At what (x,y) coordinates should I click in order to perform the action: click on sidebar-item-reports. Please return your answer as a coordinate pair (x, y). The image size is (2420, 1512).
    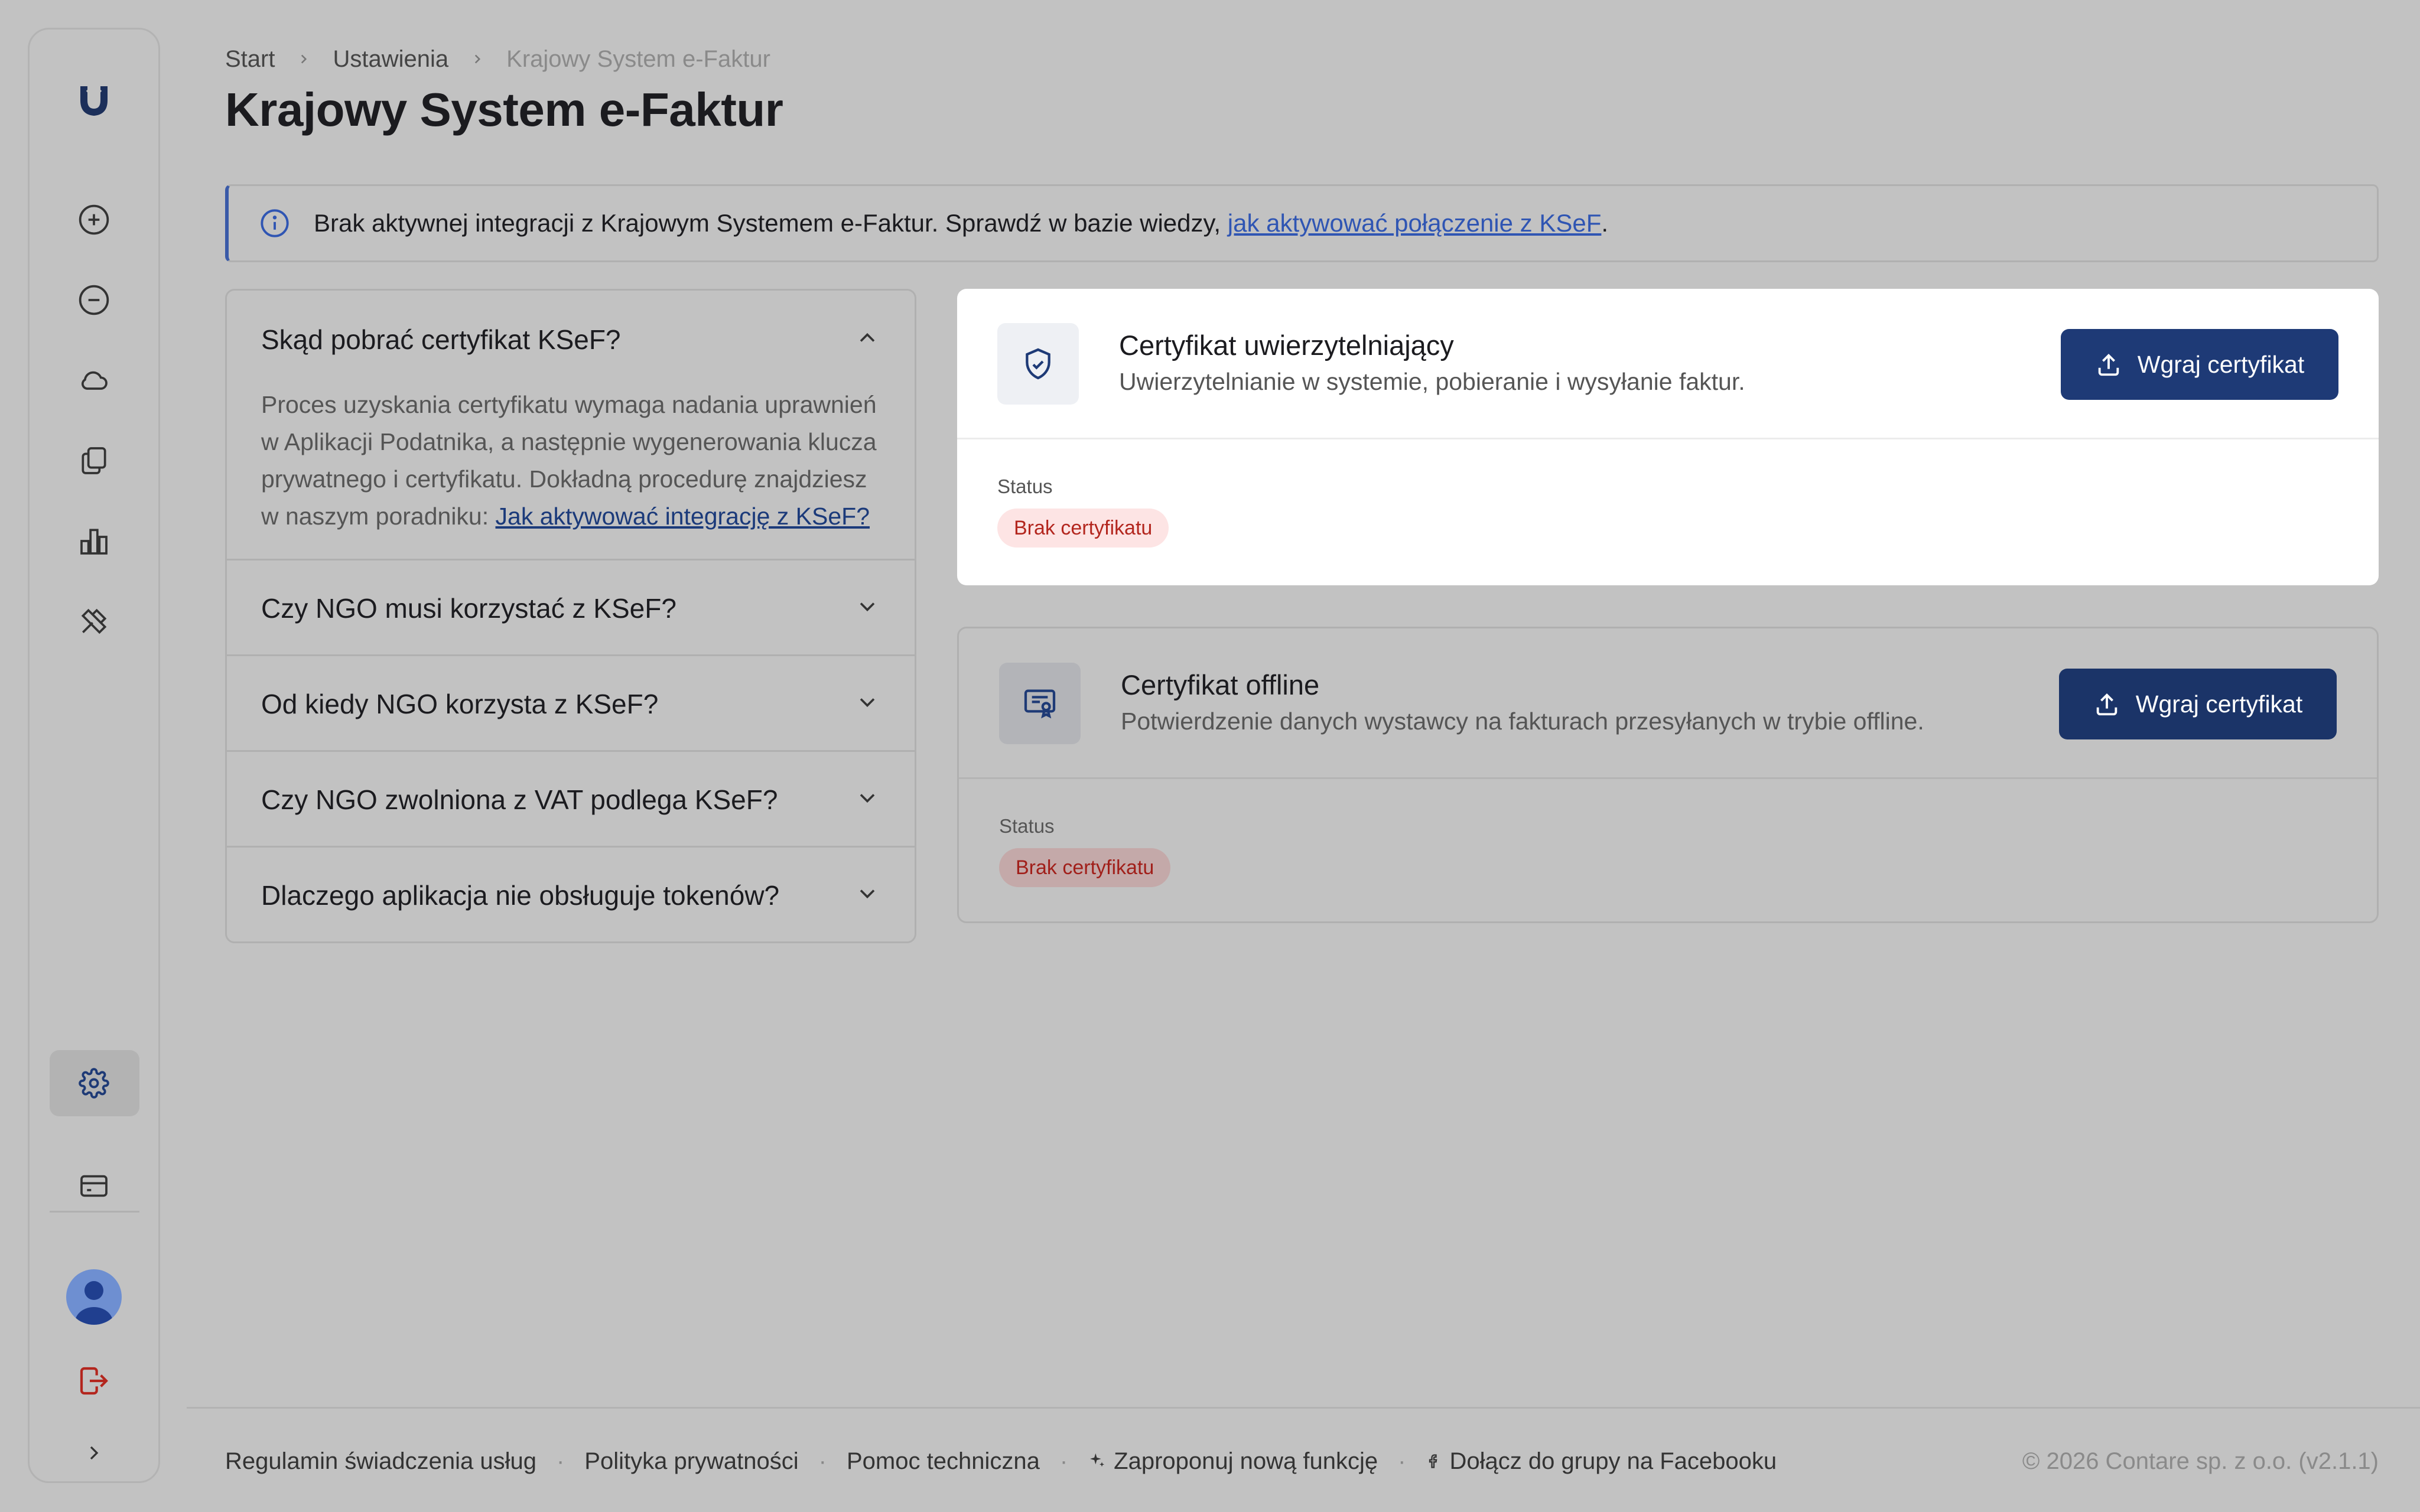
    Looking at the image, I should click on (94, 541).